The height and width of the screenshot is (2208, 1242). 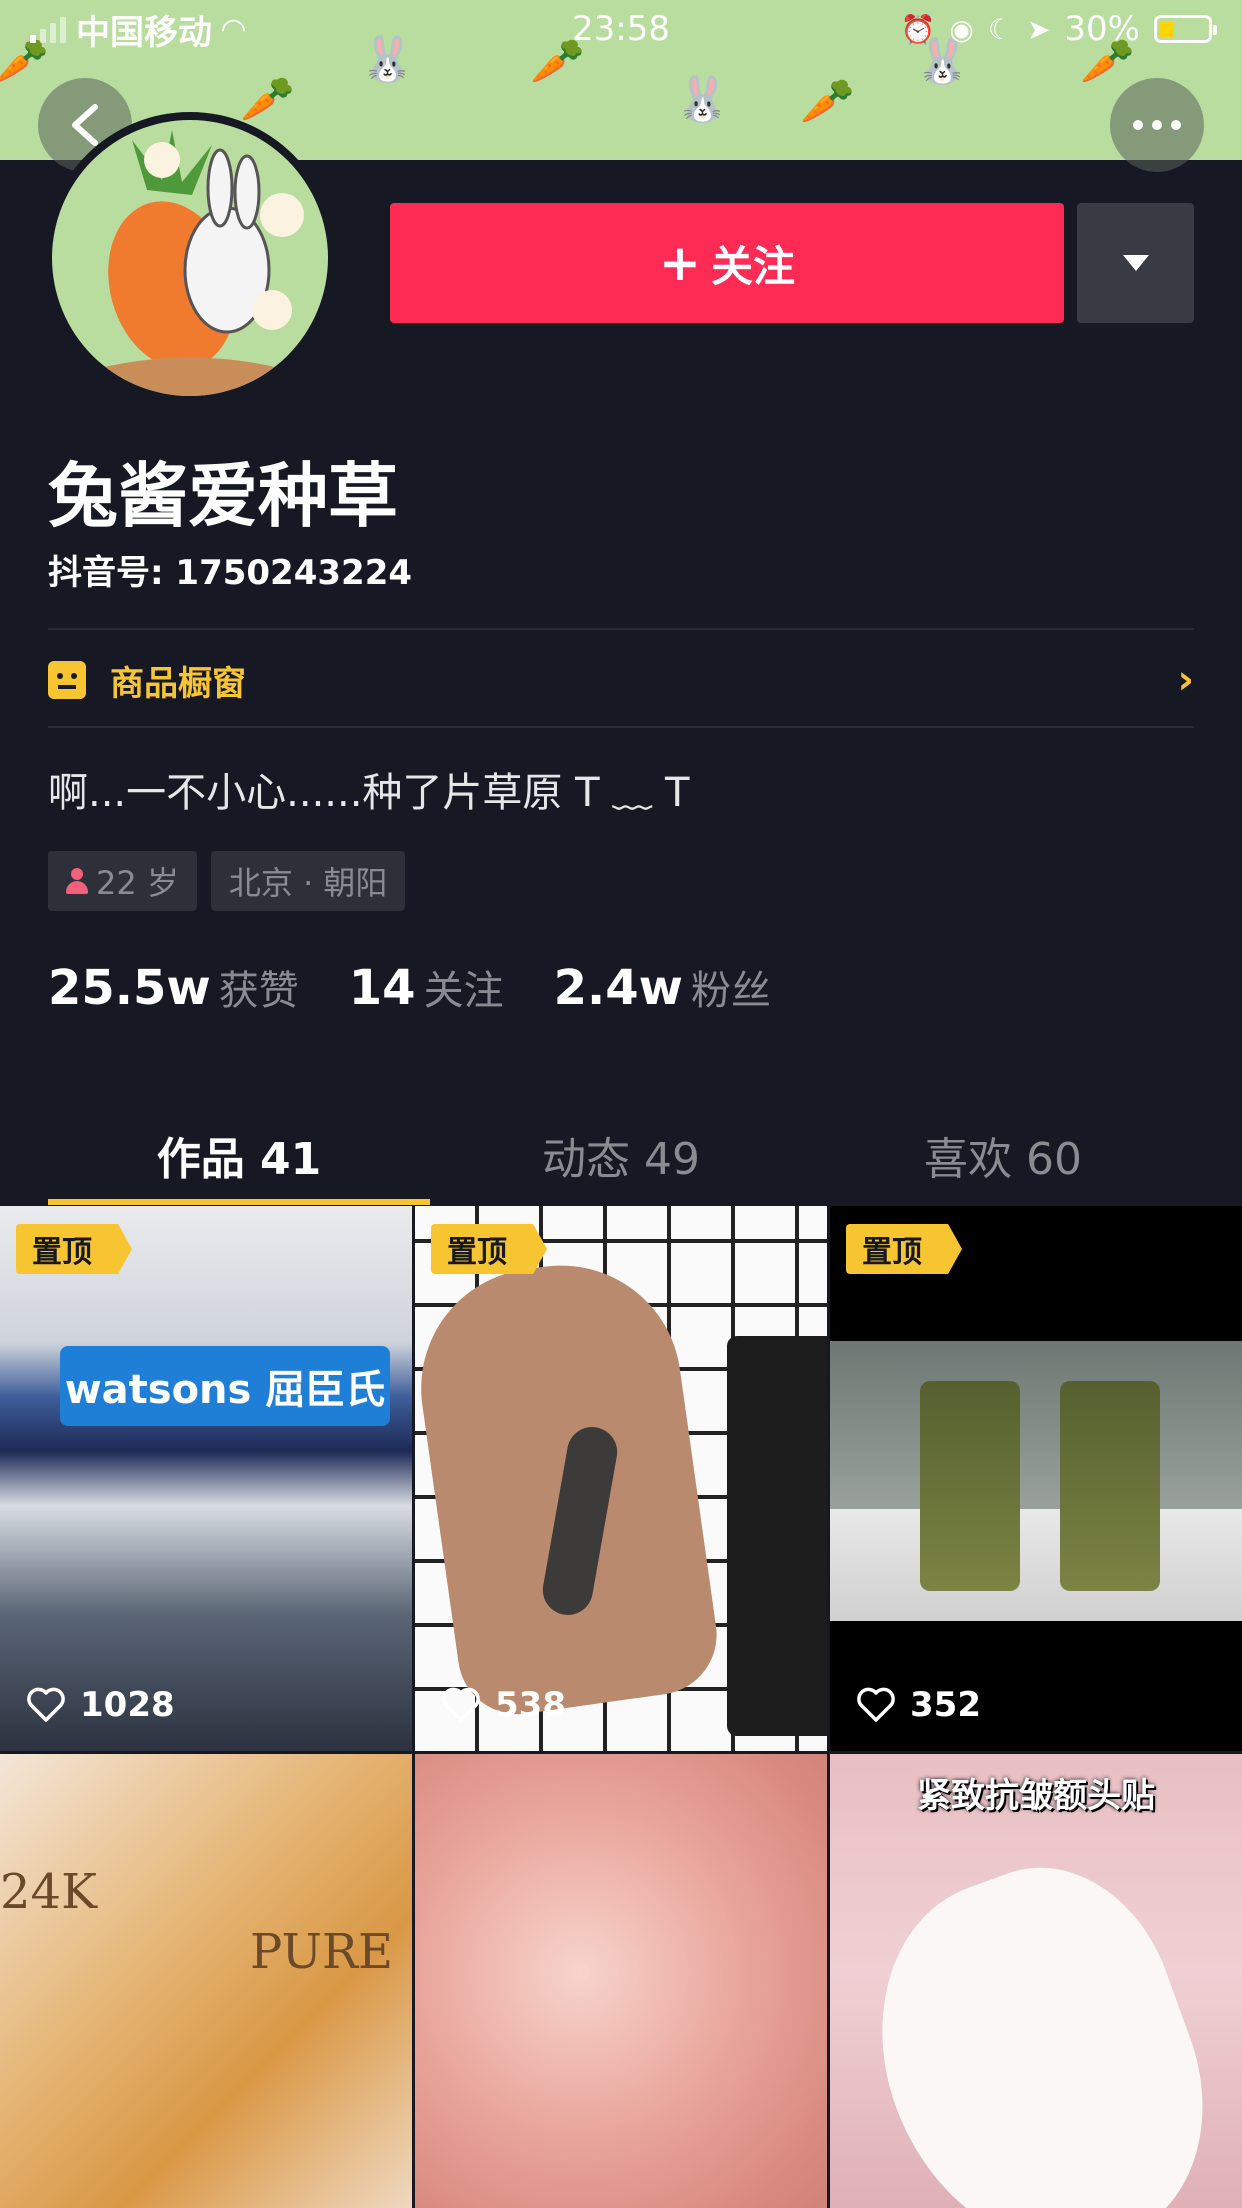 I want to click on like-count-value: 352, so click(x=945, y=1705).